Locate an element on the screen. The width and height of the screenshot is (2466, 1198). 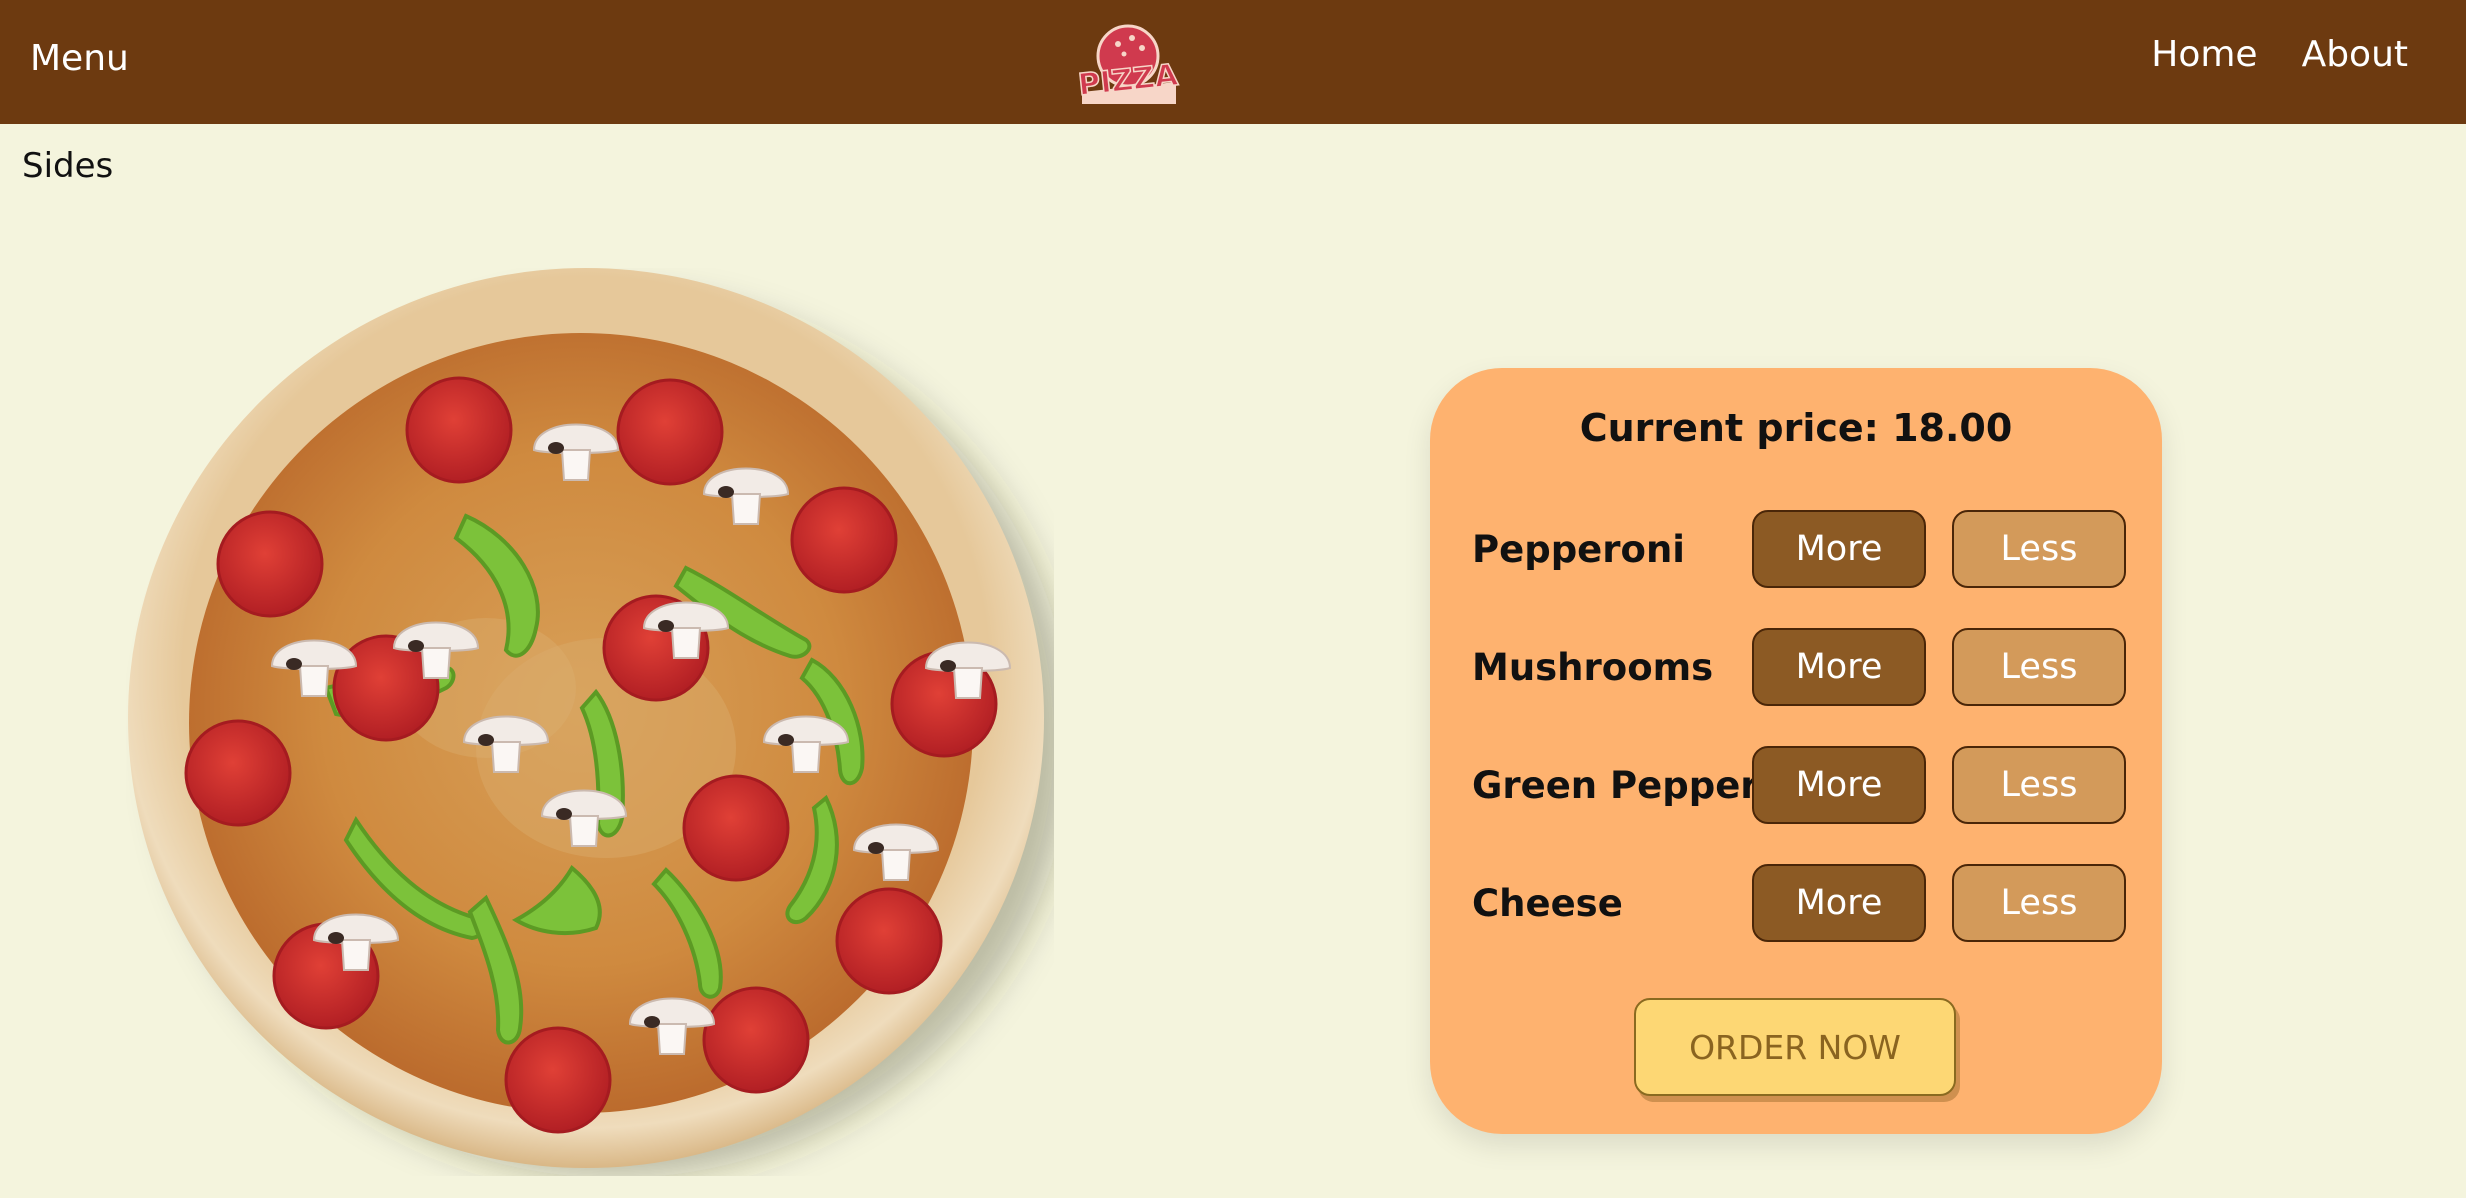
pepperoni-more-button: More is located at coordinates (1839, 549).